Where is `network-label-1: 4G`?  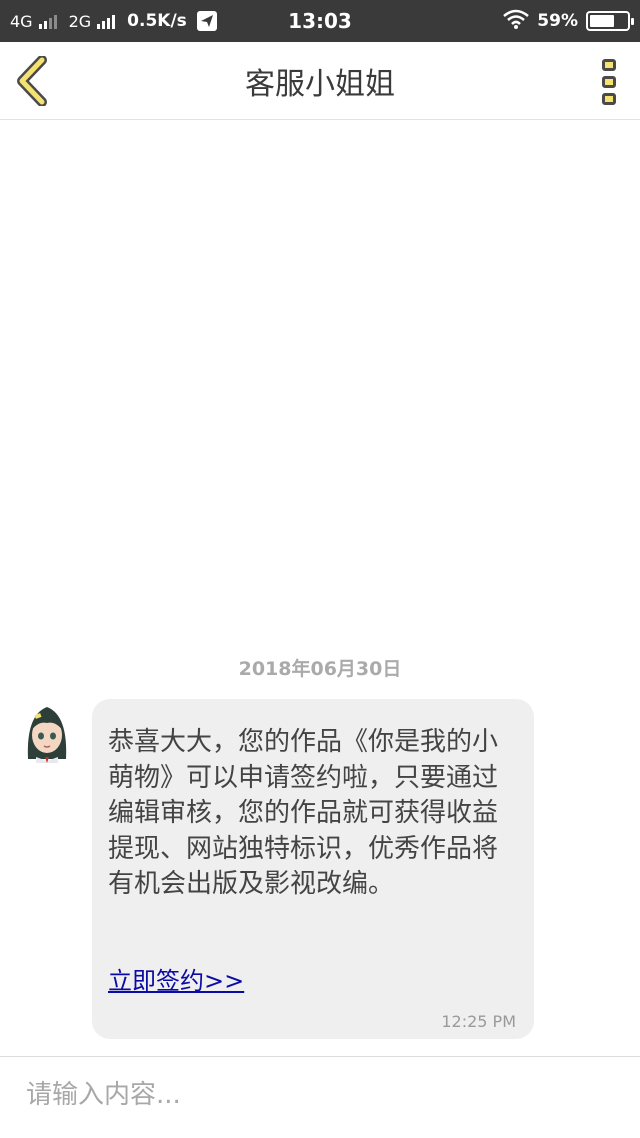 network-label-1: 4G is located at coordinates (21, 21).